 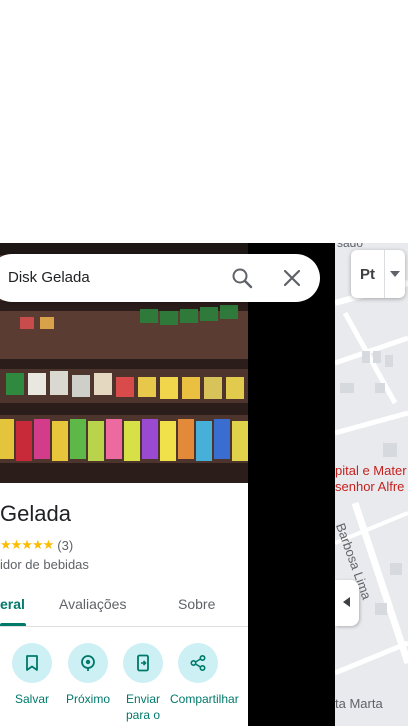 I want to click on save-label: Salvar, so click(x=31, y=699).